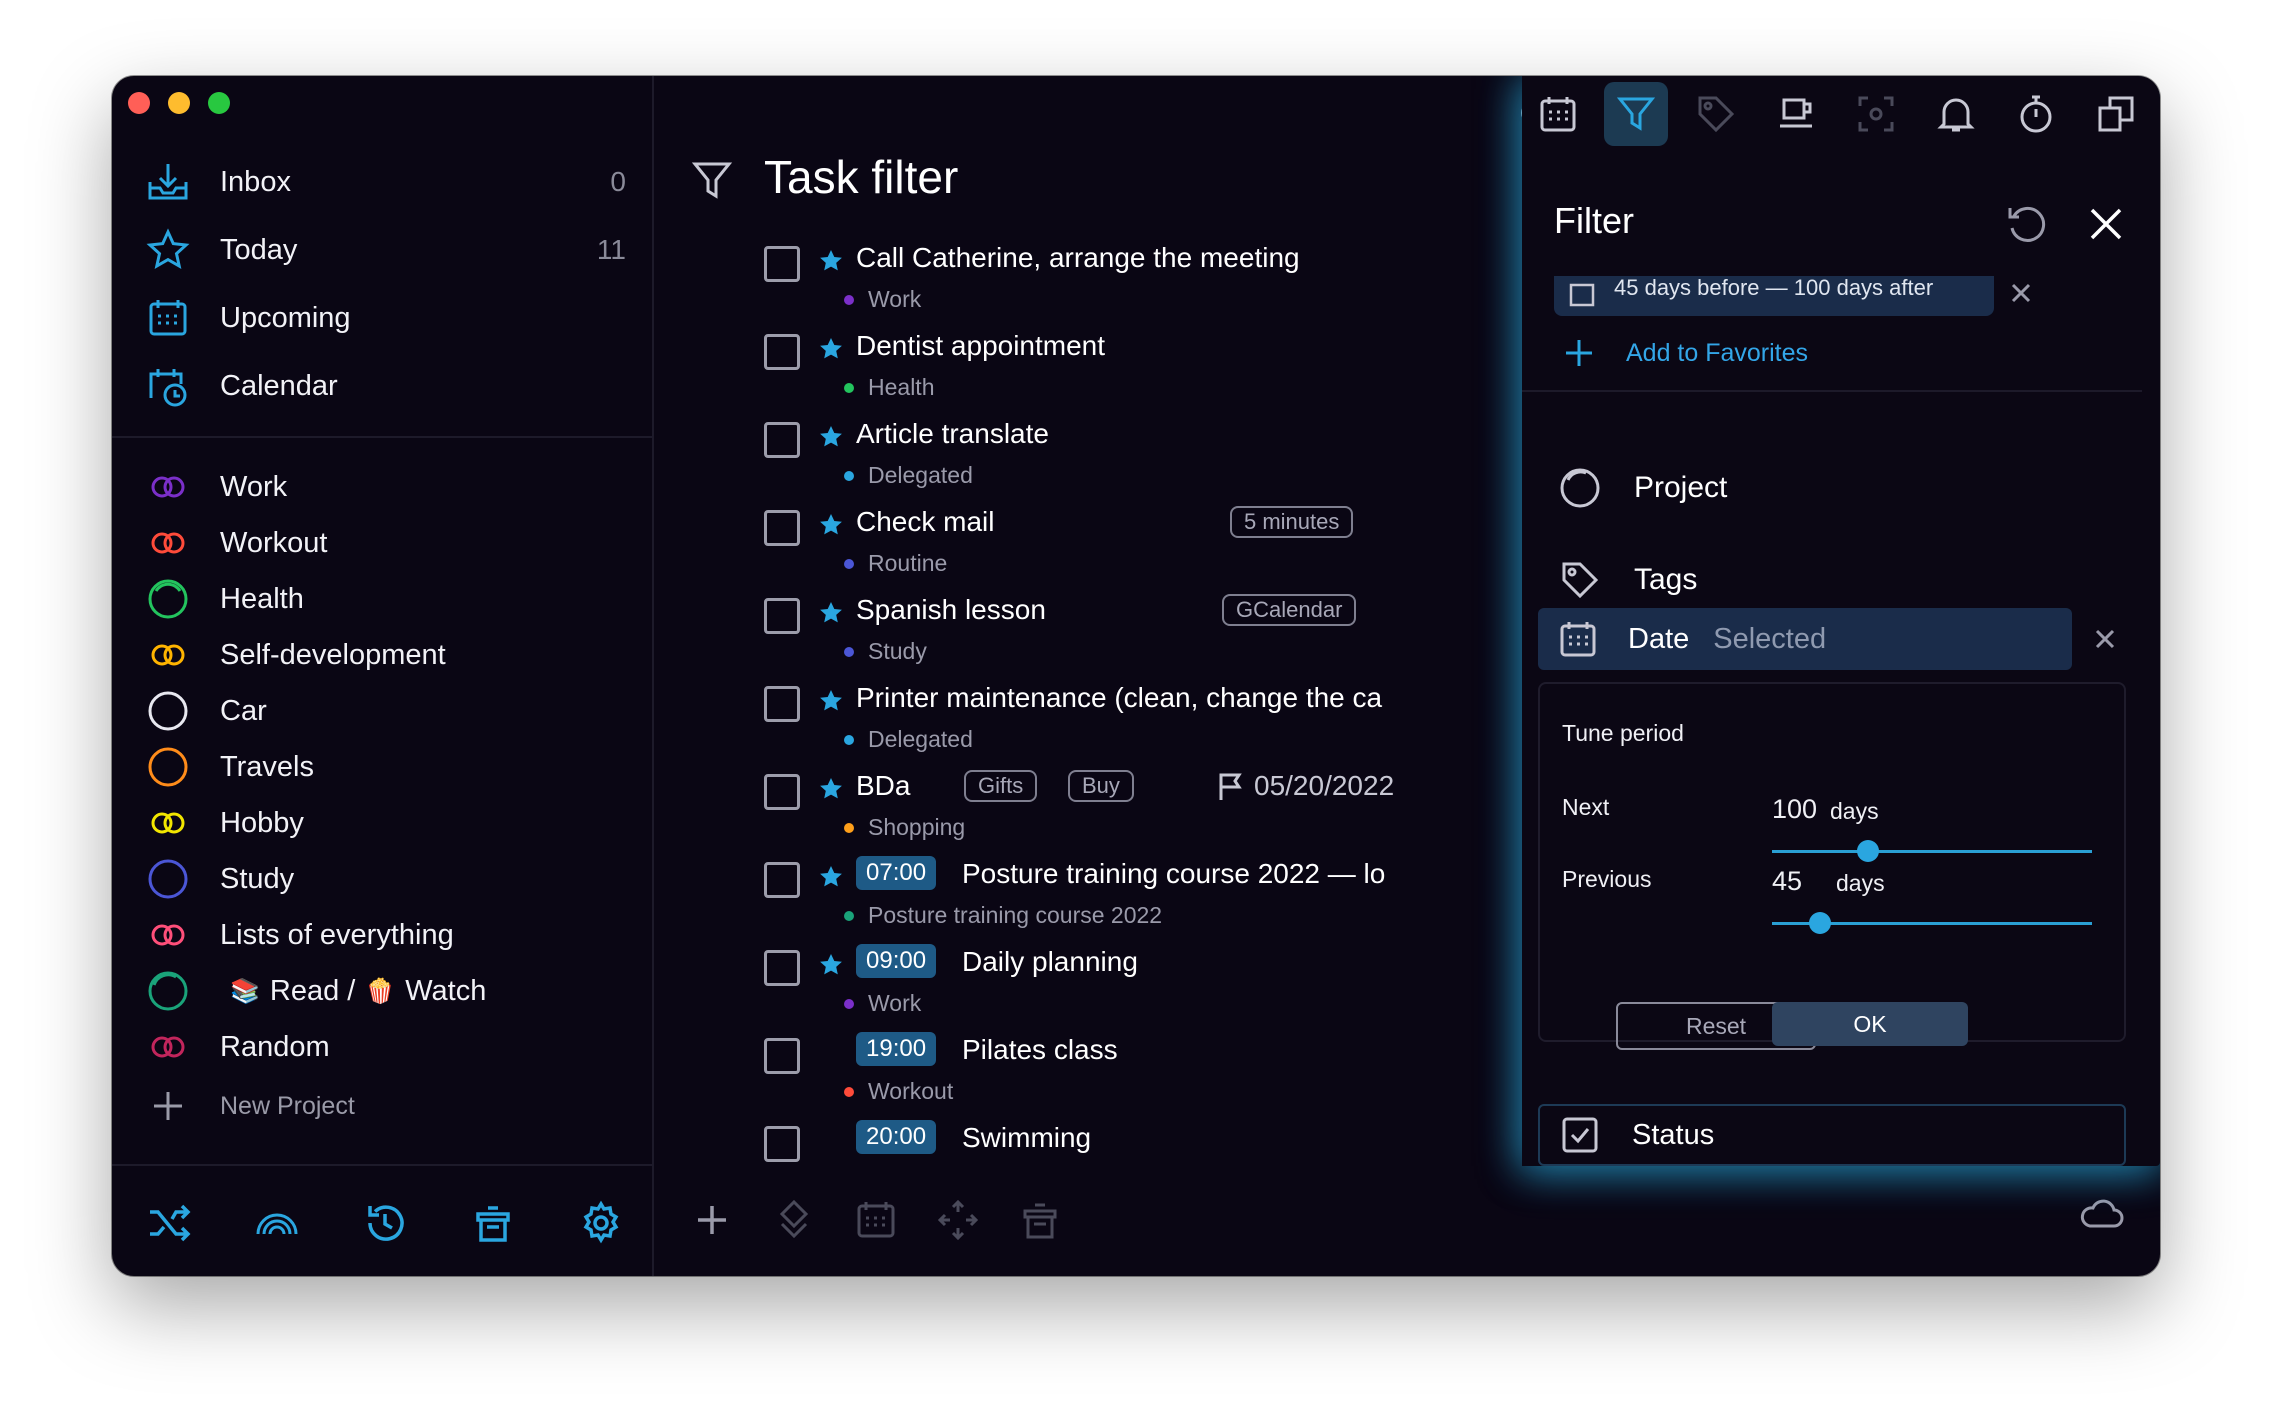 This screenshot has height=1424, width=2272. What do you see at coordinates (386, 879) in the screenshot?
I see `sidebar-project-study: Study` at bounding box center [386, 879].